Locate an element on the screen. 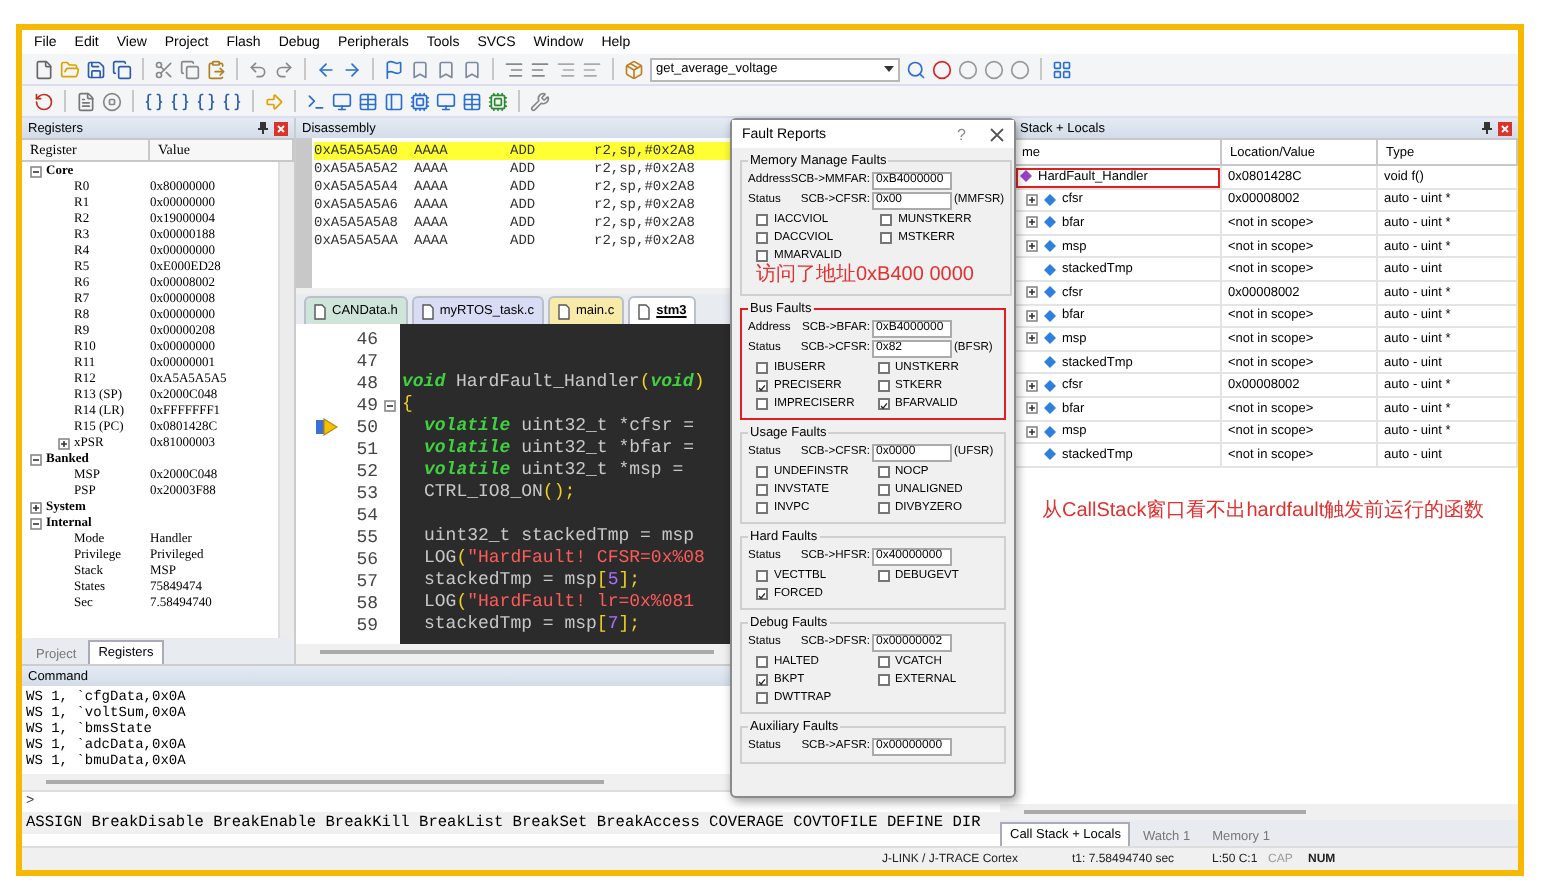  undo-icon is located at coordinates (258, 69).